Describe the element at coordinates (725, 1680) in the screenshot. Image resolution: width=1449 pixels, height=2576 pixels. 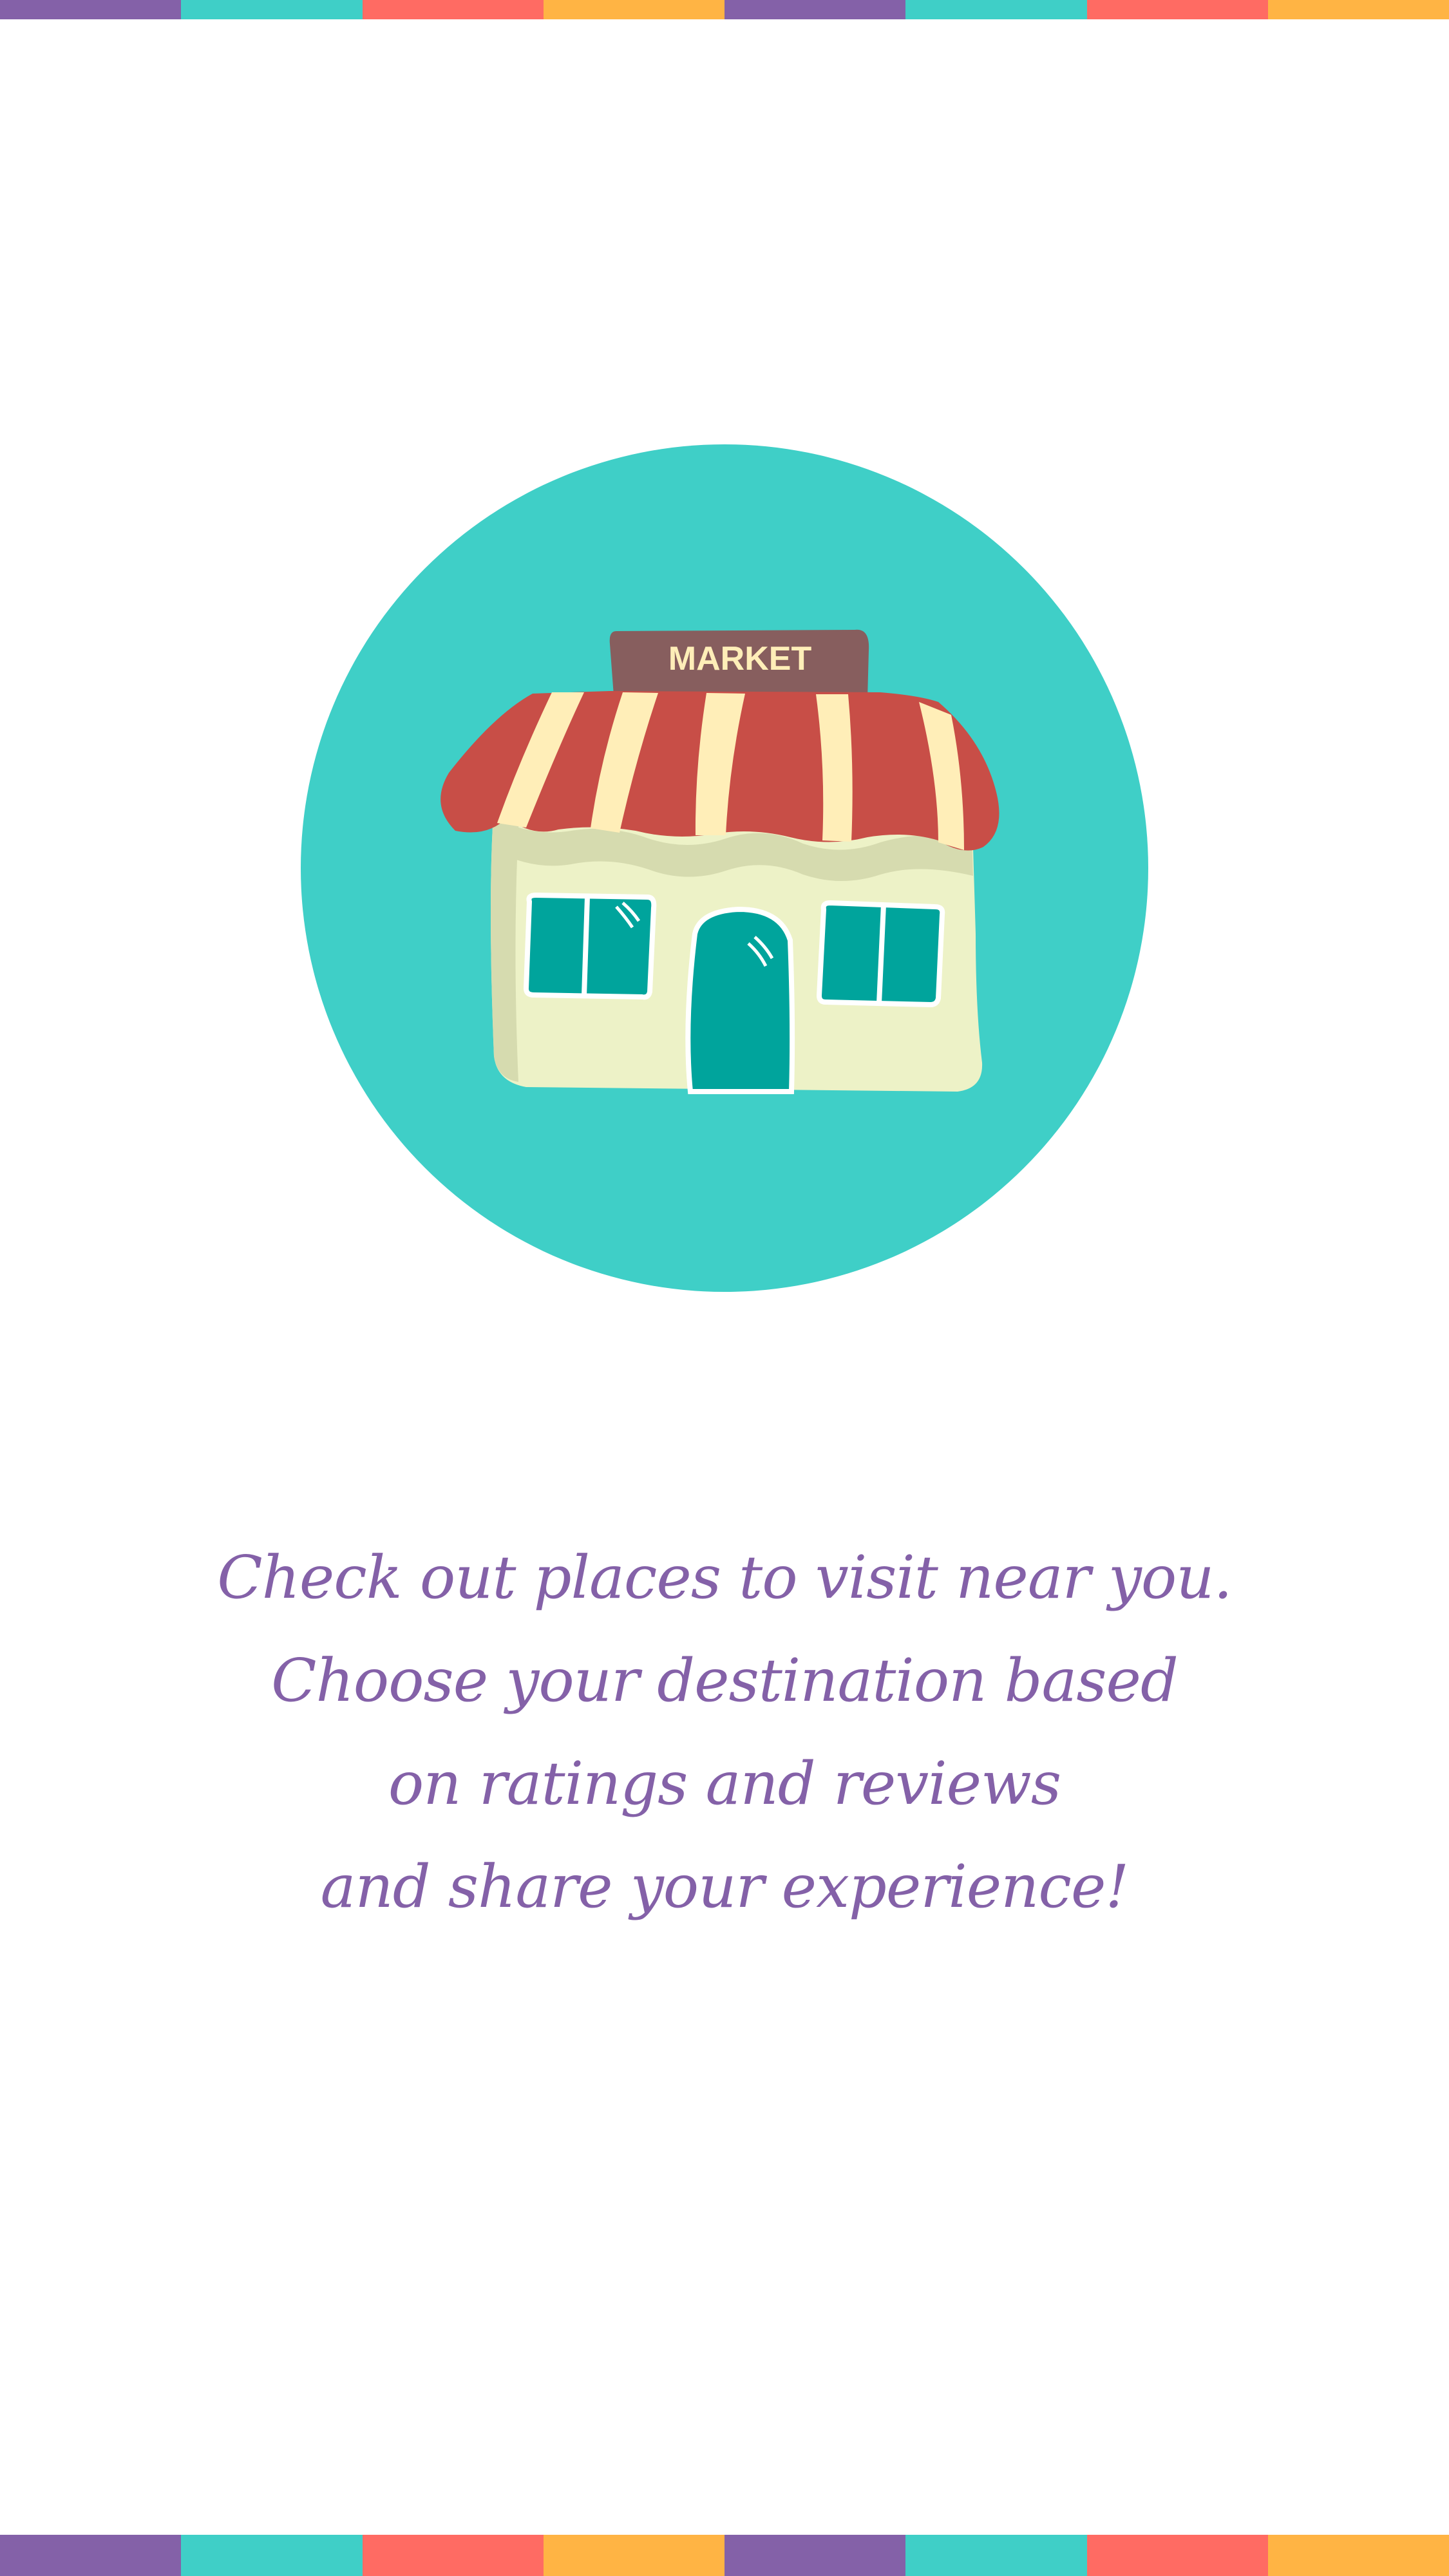
I see `tagline-line-2: Choose your destination based` at that location.